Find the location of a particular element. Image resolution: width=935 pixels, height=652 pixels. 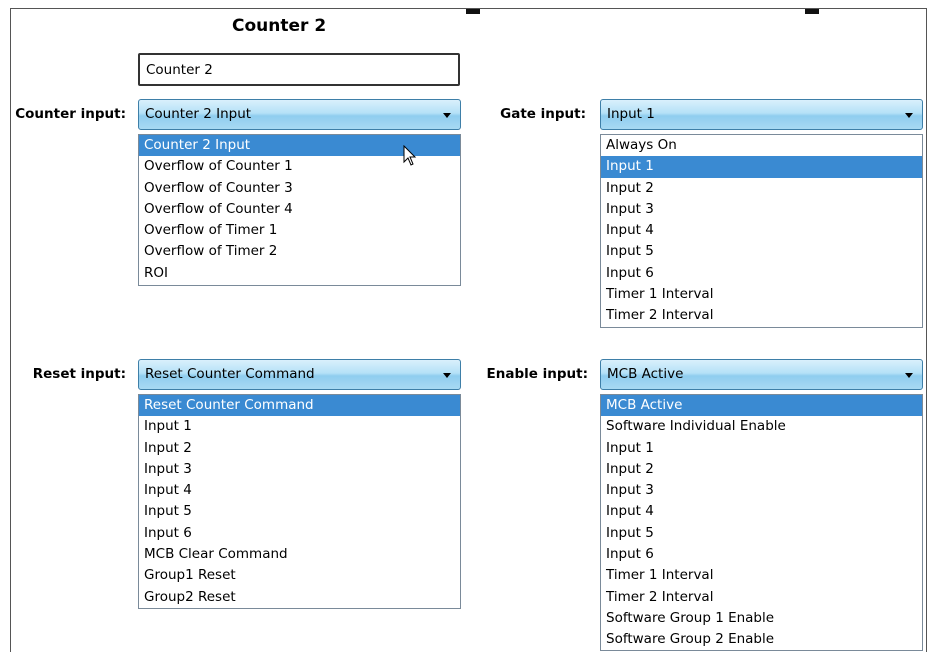

counter-input-option: Overflow of Timer 1 is located at coordinates (299, 230).